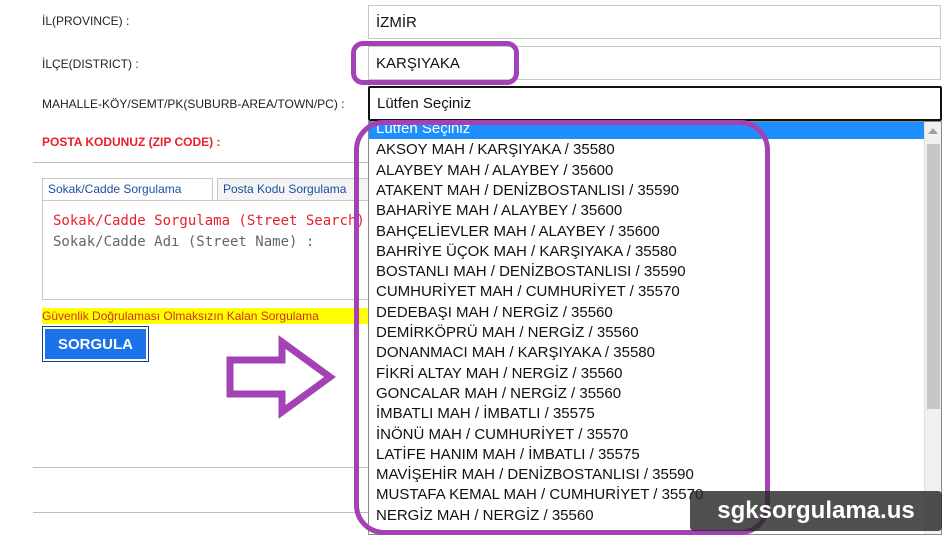 The width and height of the screenshot is (945, 535). What do you see at coordinates (90, 64) in the screenshot?
I see `district-label: İLÇE(DISTRICT) :` at bounding box center [90, 64].